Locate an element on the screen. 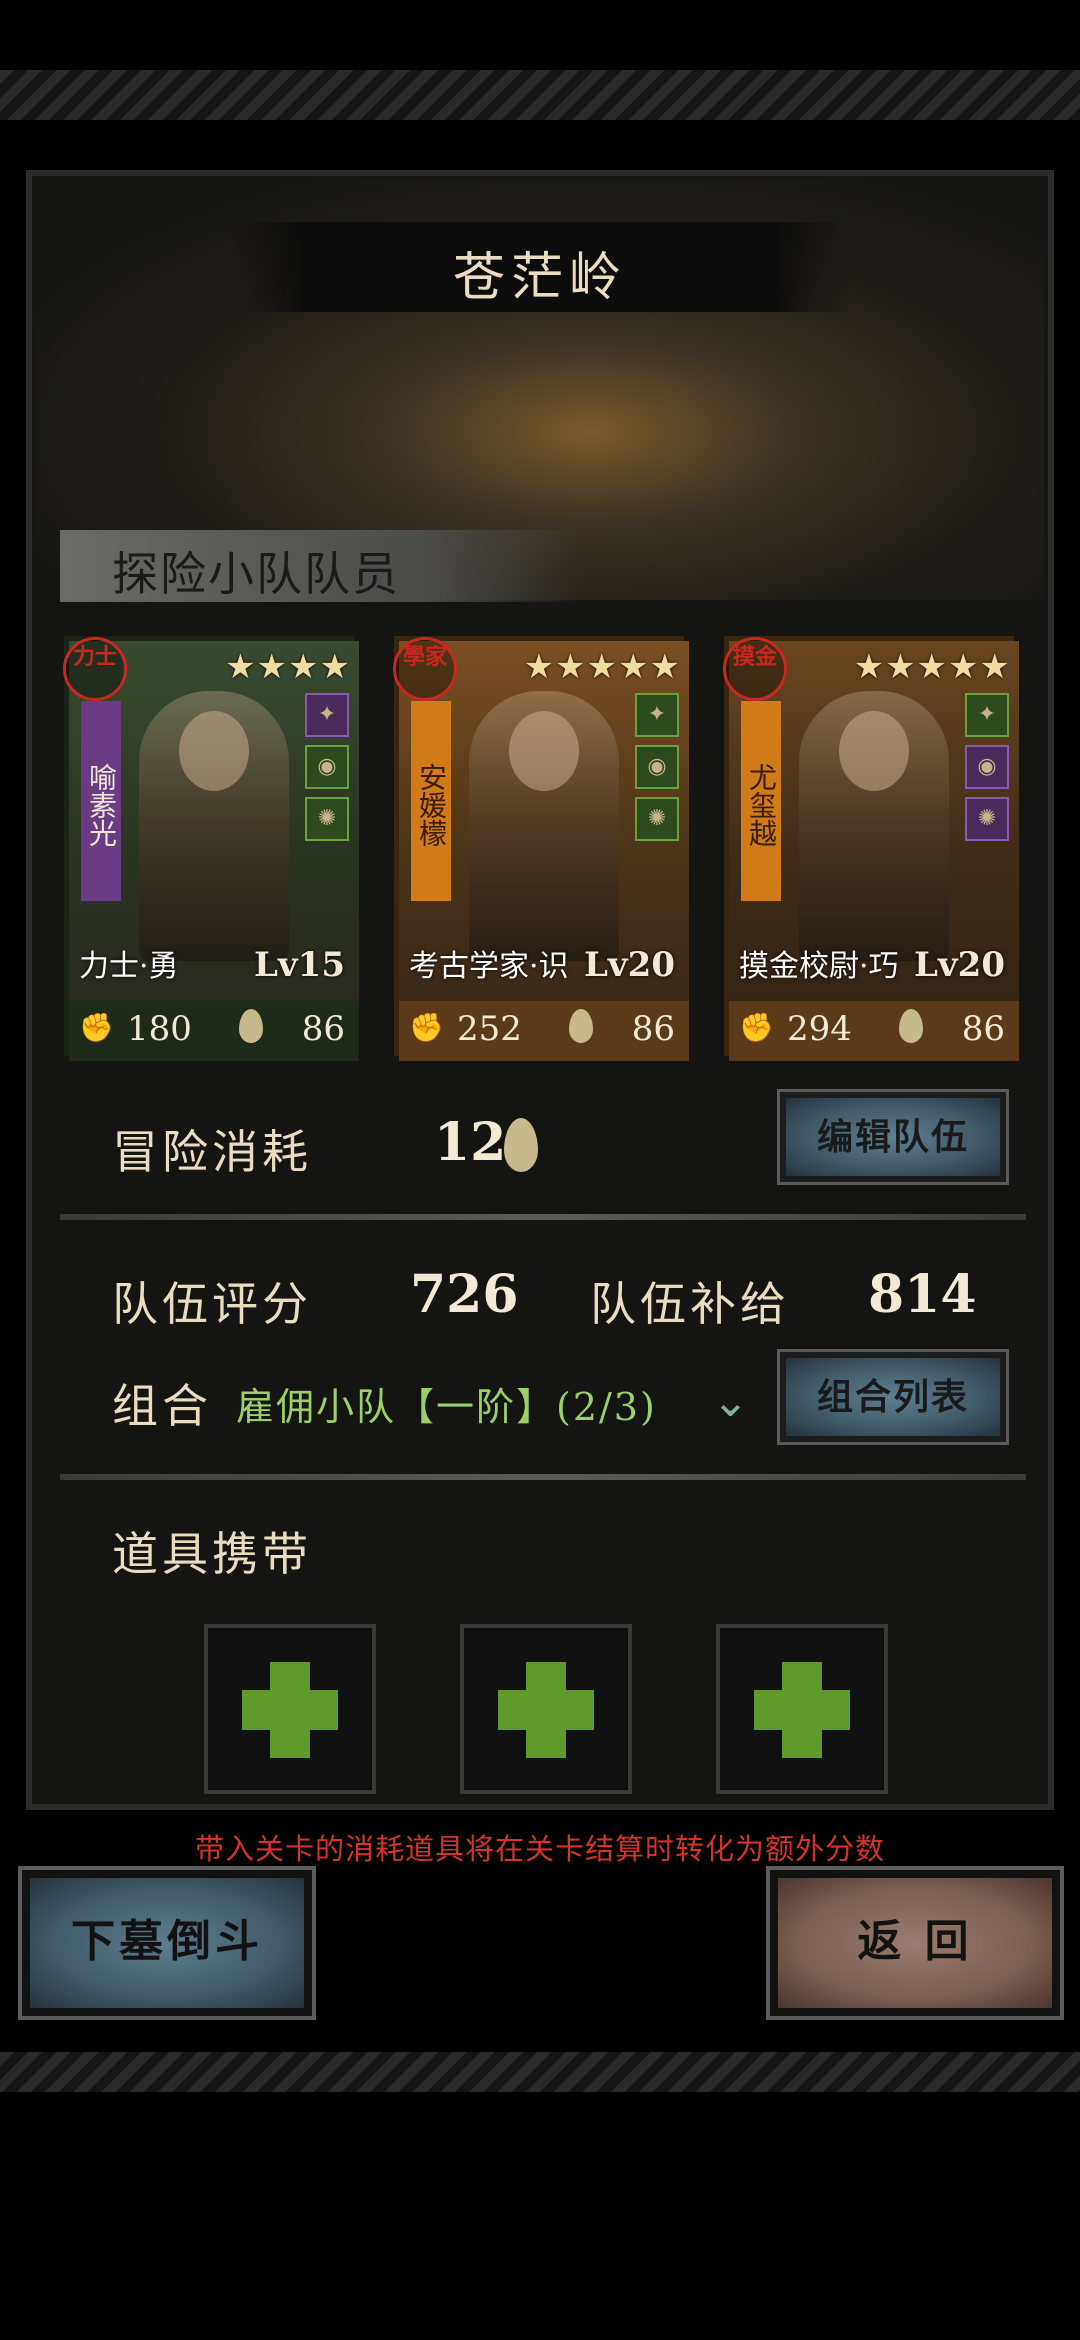 The height and width of the screenshot is (2340, 1080). party-section-label: 探险小队队员 is located at coordinates (320, 566).